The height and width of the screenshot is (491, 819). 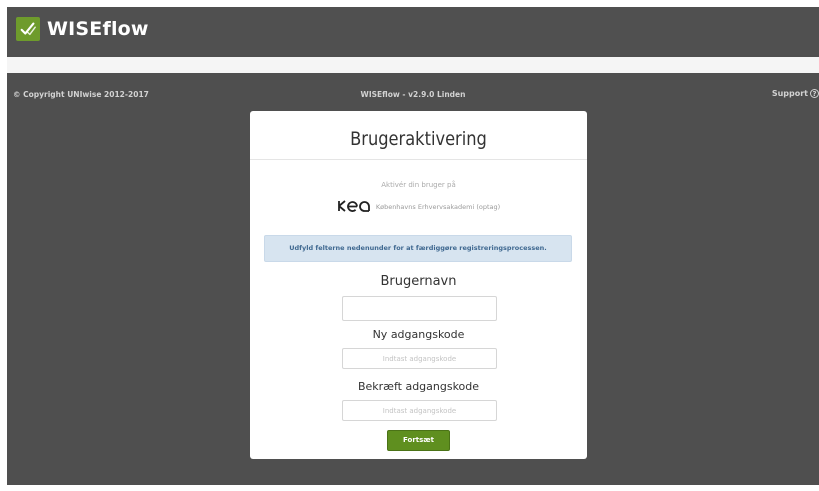 I want to click on title-divider, so click(x=418, y=159).